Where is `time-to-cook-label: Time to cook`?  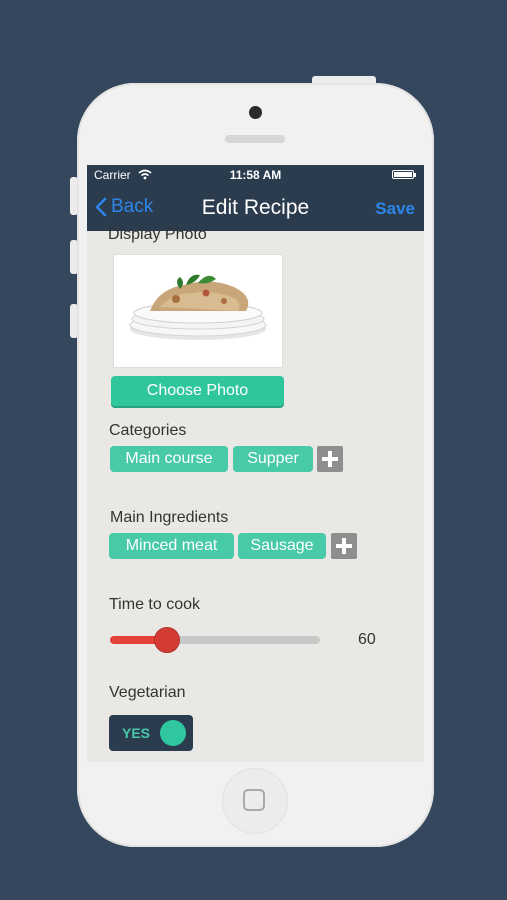 time-to-cook-label: Time to cook is located at coordinates (154, 604).